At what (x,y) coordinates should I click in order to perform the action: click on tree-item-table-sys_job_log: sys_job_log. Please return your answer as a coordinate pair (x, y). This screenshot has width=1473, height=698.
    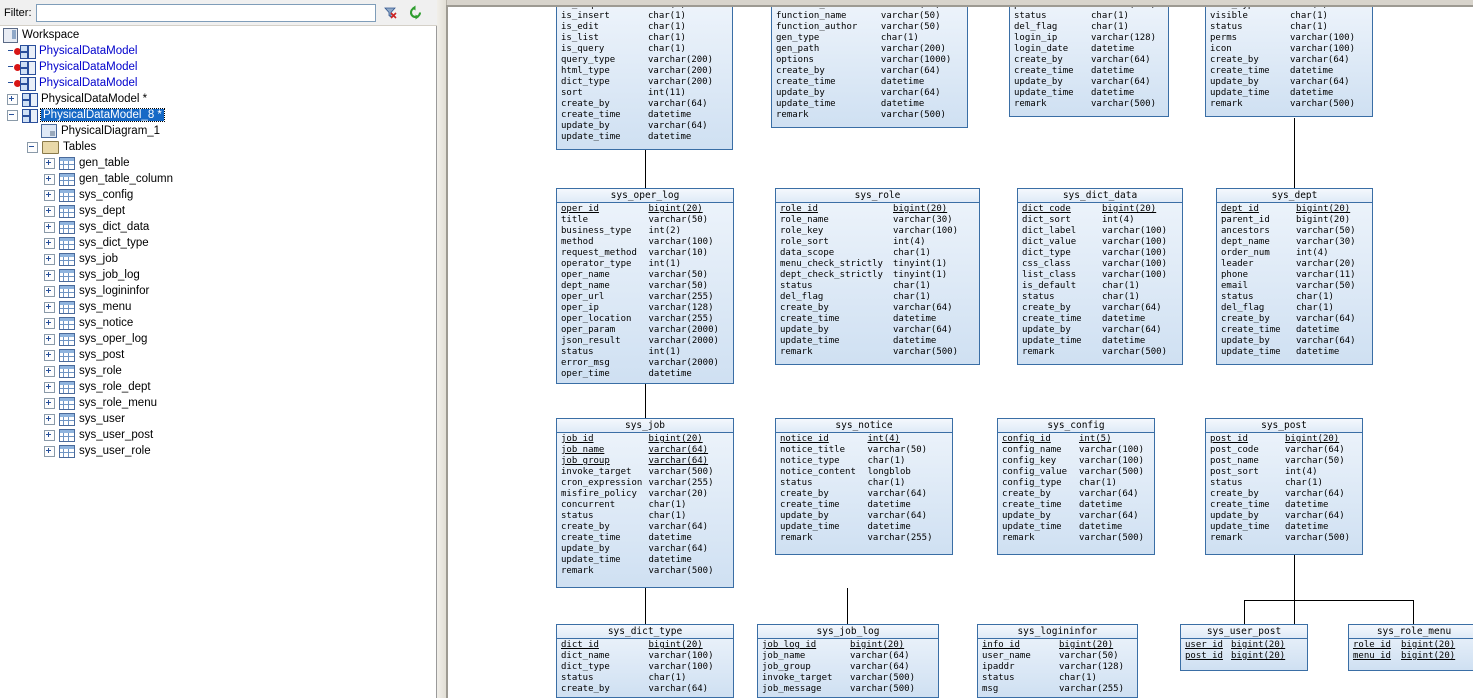
    Looking at the image, I should click on (218, 275).